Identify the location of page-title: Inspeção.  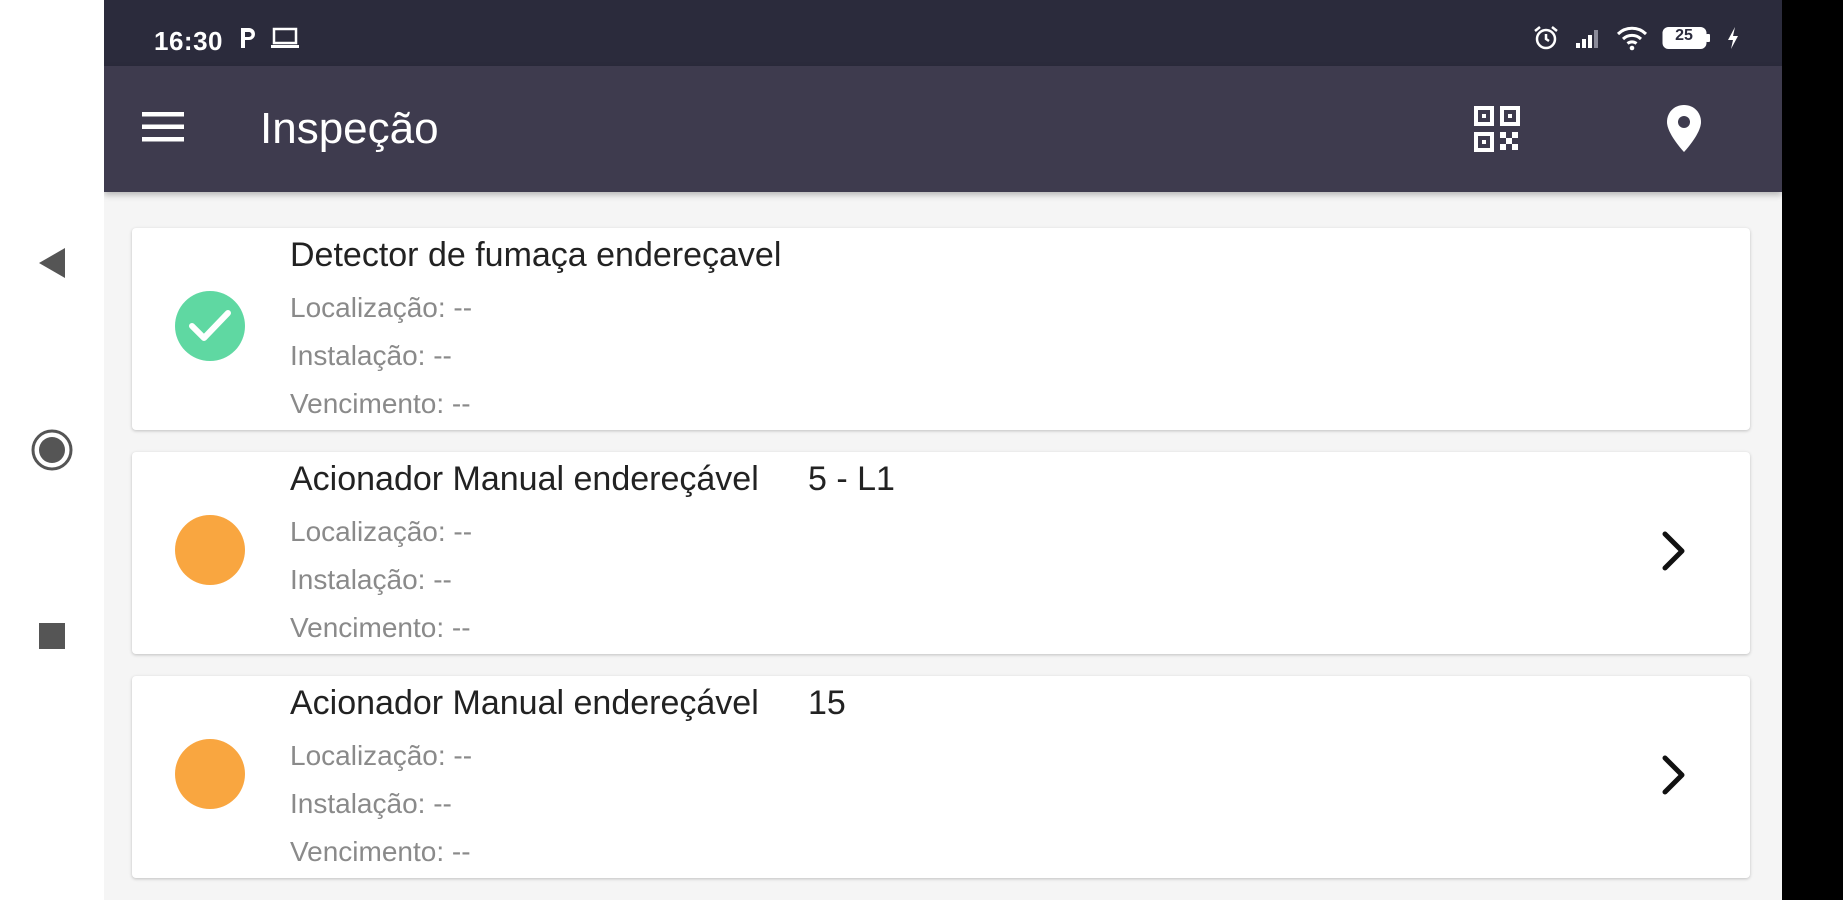
(349, 128).